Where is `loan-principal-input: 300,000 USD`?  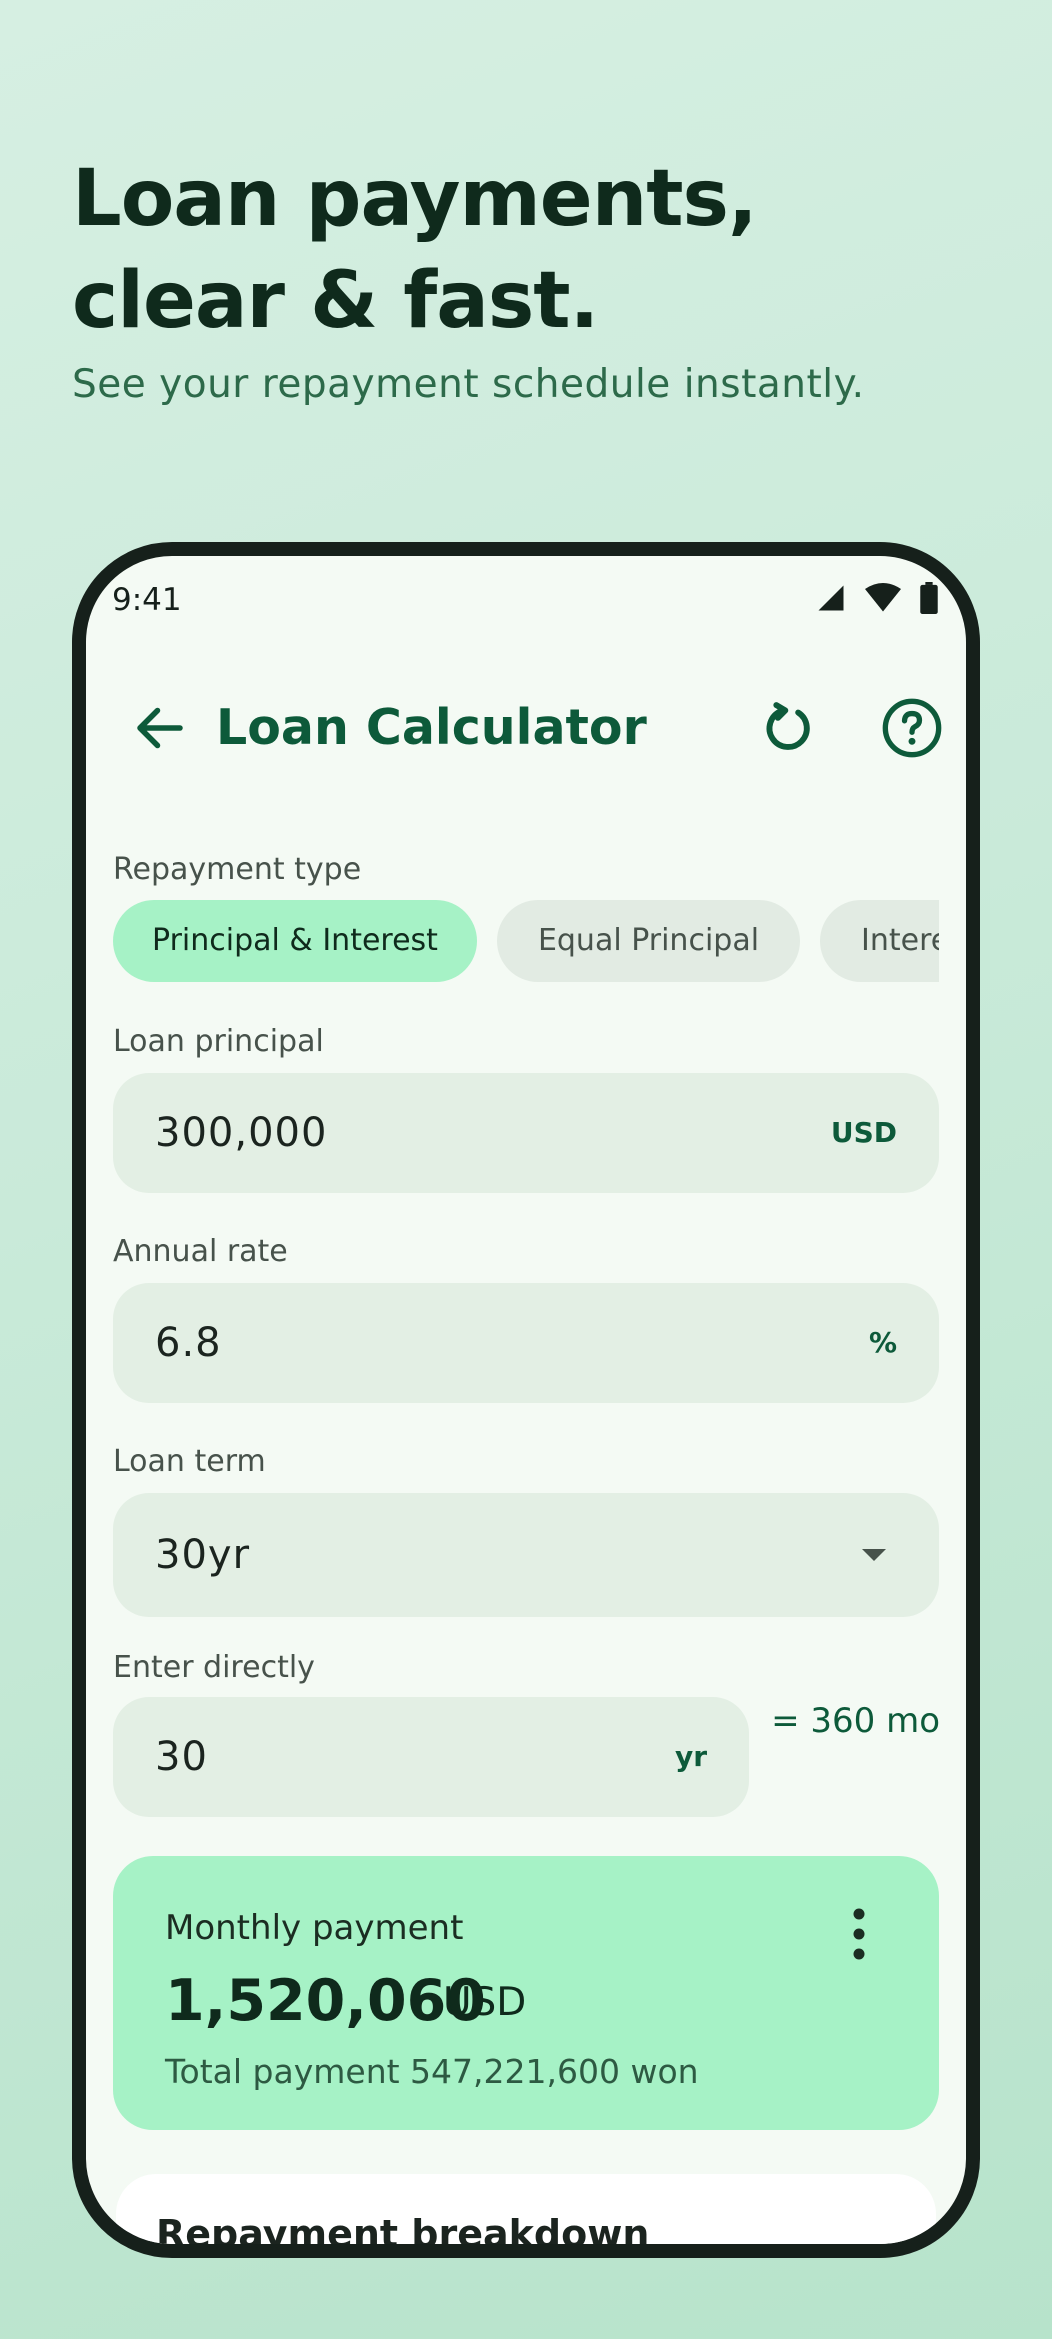
loan-principal-input: 300,000 USD is located at coordinates (526, 1133).